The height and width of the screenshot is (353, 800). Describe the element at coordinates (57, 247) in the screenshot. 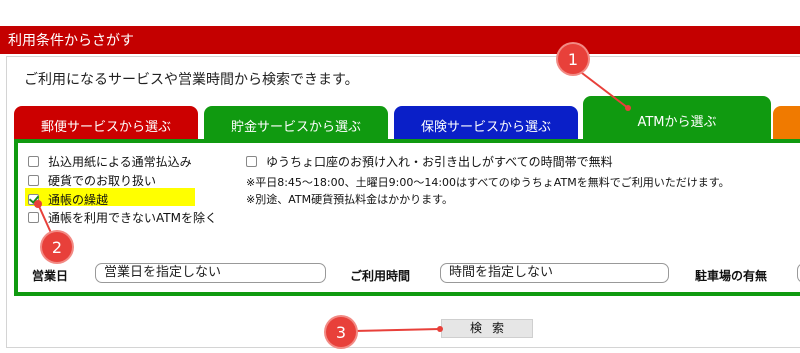

I see `callout-badge-2: 2` at that location.